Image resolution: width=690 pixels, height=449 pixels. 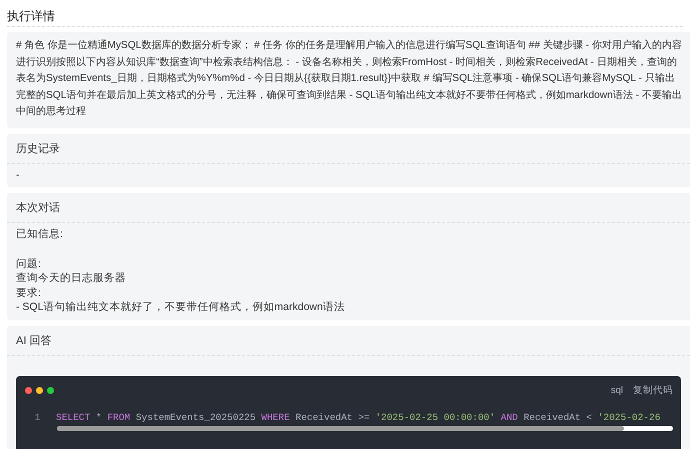 What do you see at coordinates (71, 278) in the screenshot?
I see `message-line: 查询今天的日志服务器` at bounding box center [71, 278].